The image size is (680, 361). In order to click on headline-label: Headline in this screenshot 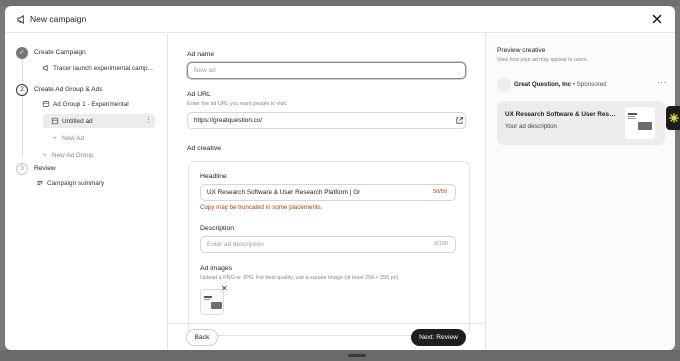, I will do `click(213, 176)`.